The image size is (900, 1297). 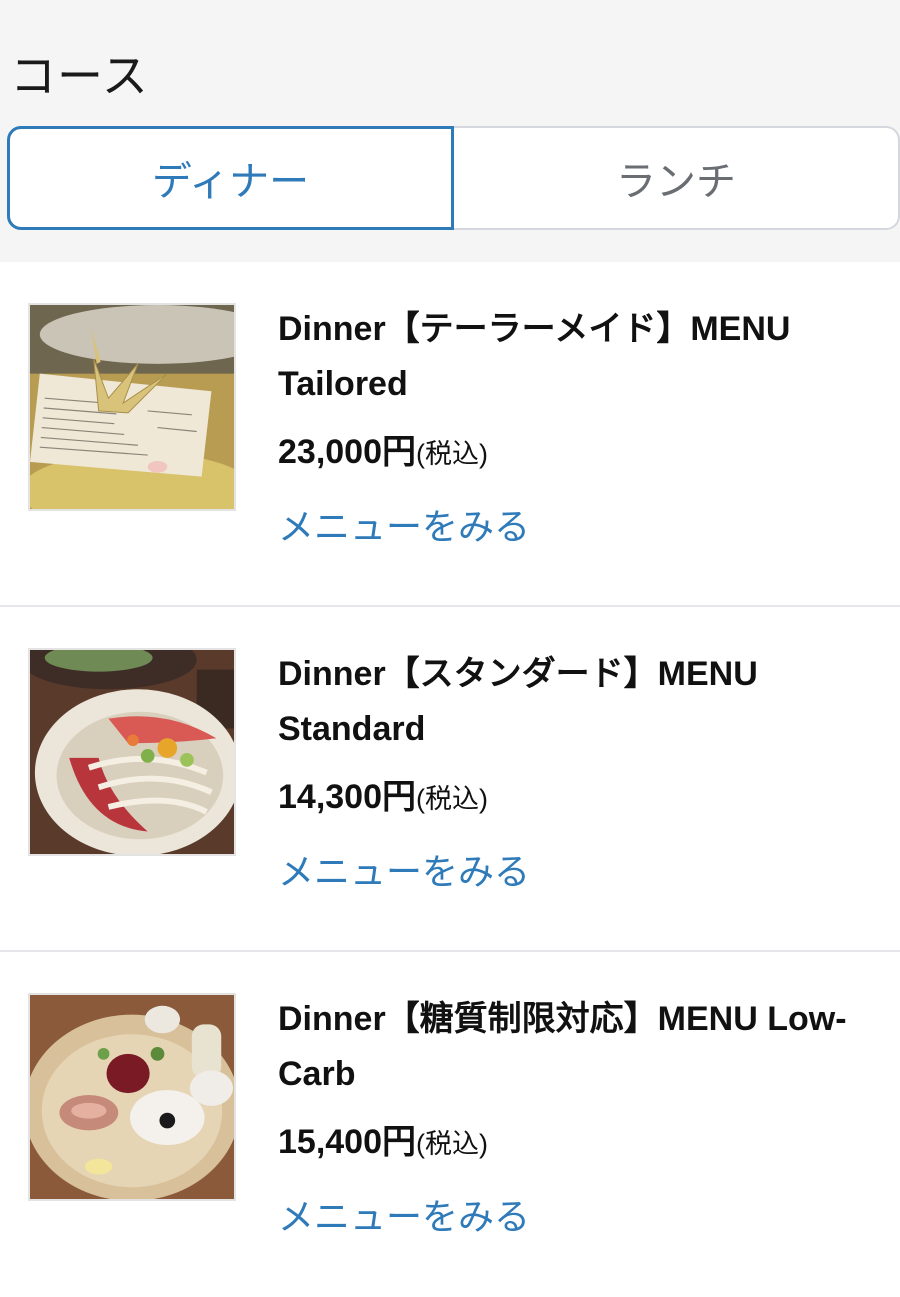 I want to click on course-price: 15,400円(税込), so click(x=578, y=1143).